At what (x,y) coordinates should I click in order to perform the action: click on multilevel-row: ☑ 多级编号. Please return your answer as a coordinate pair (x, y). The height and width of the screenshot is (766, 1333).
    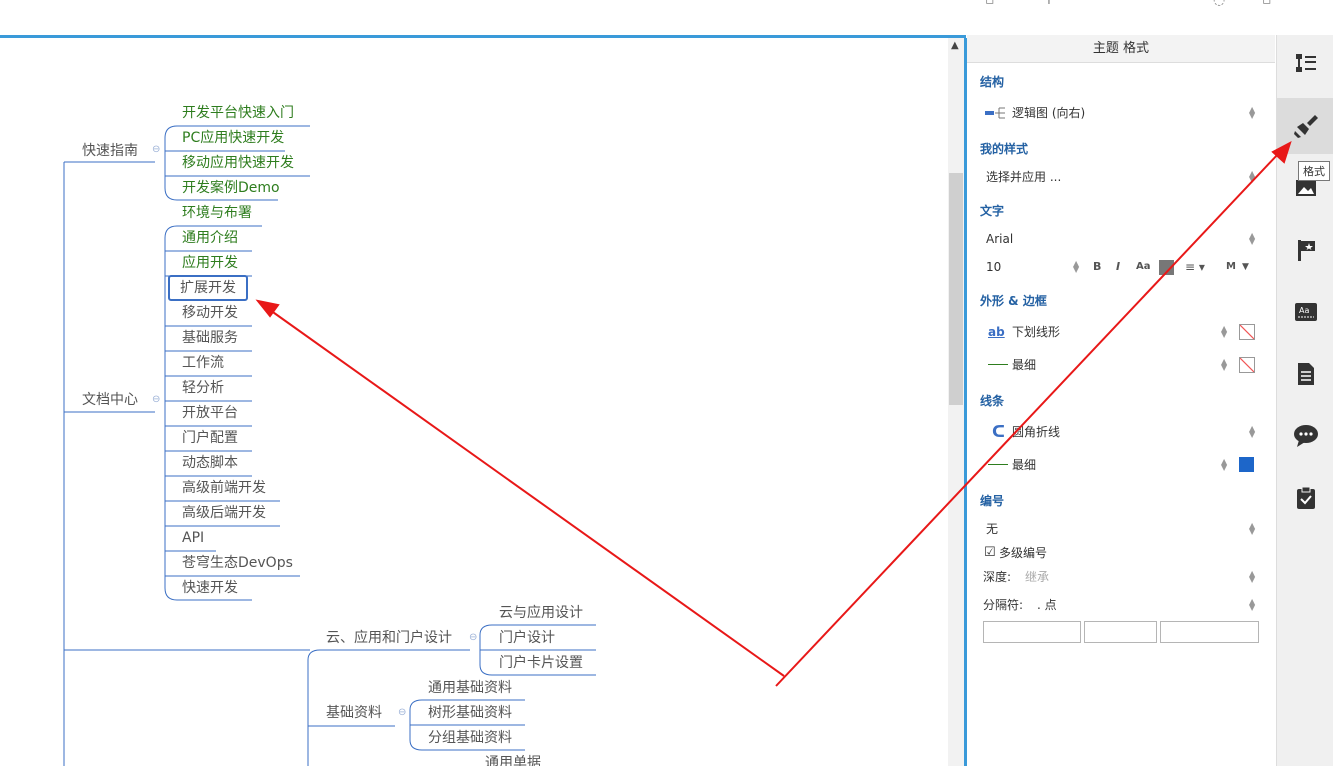
    Looking at the image, I should click on (1118, 553).